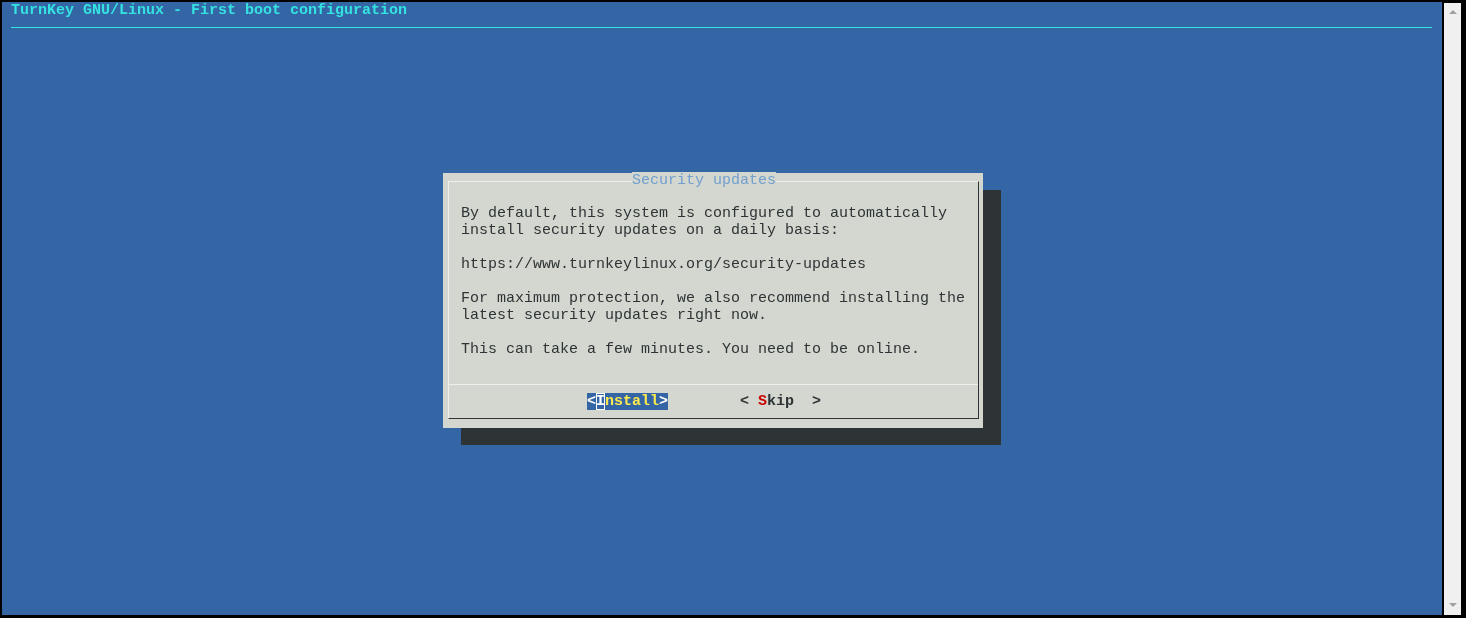 Image resolution: width=1466 pixels, height=618 pixels. Describe the element at coordinates (704, 180) in the screenshot. I see `dialog-title: Security updates` at that location.